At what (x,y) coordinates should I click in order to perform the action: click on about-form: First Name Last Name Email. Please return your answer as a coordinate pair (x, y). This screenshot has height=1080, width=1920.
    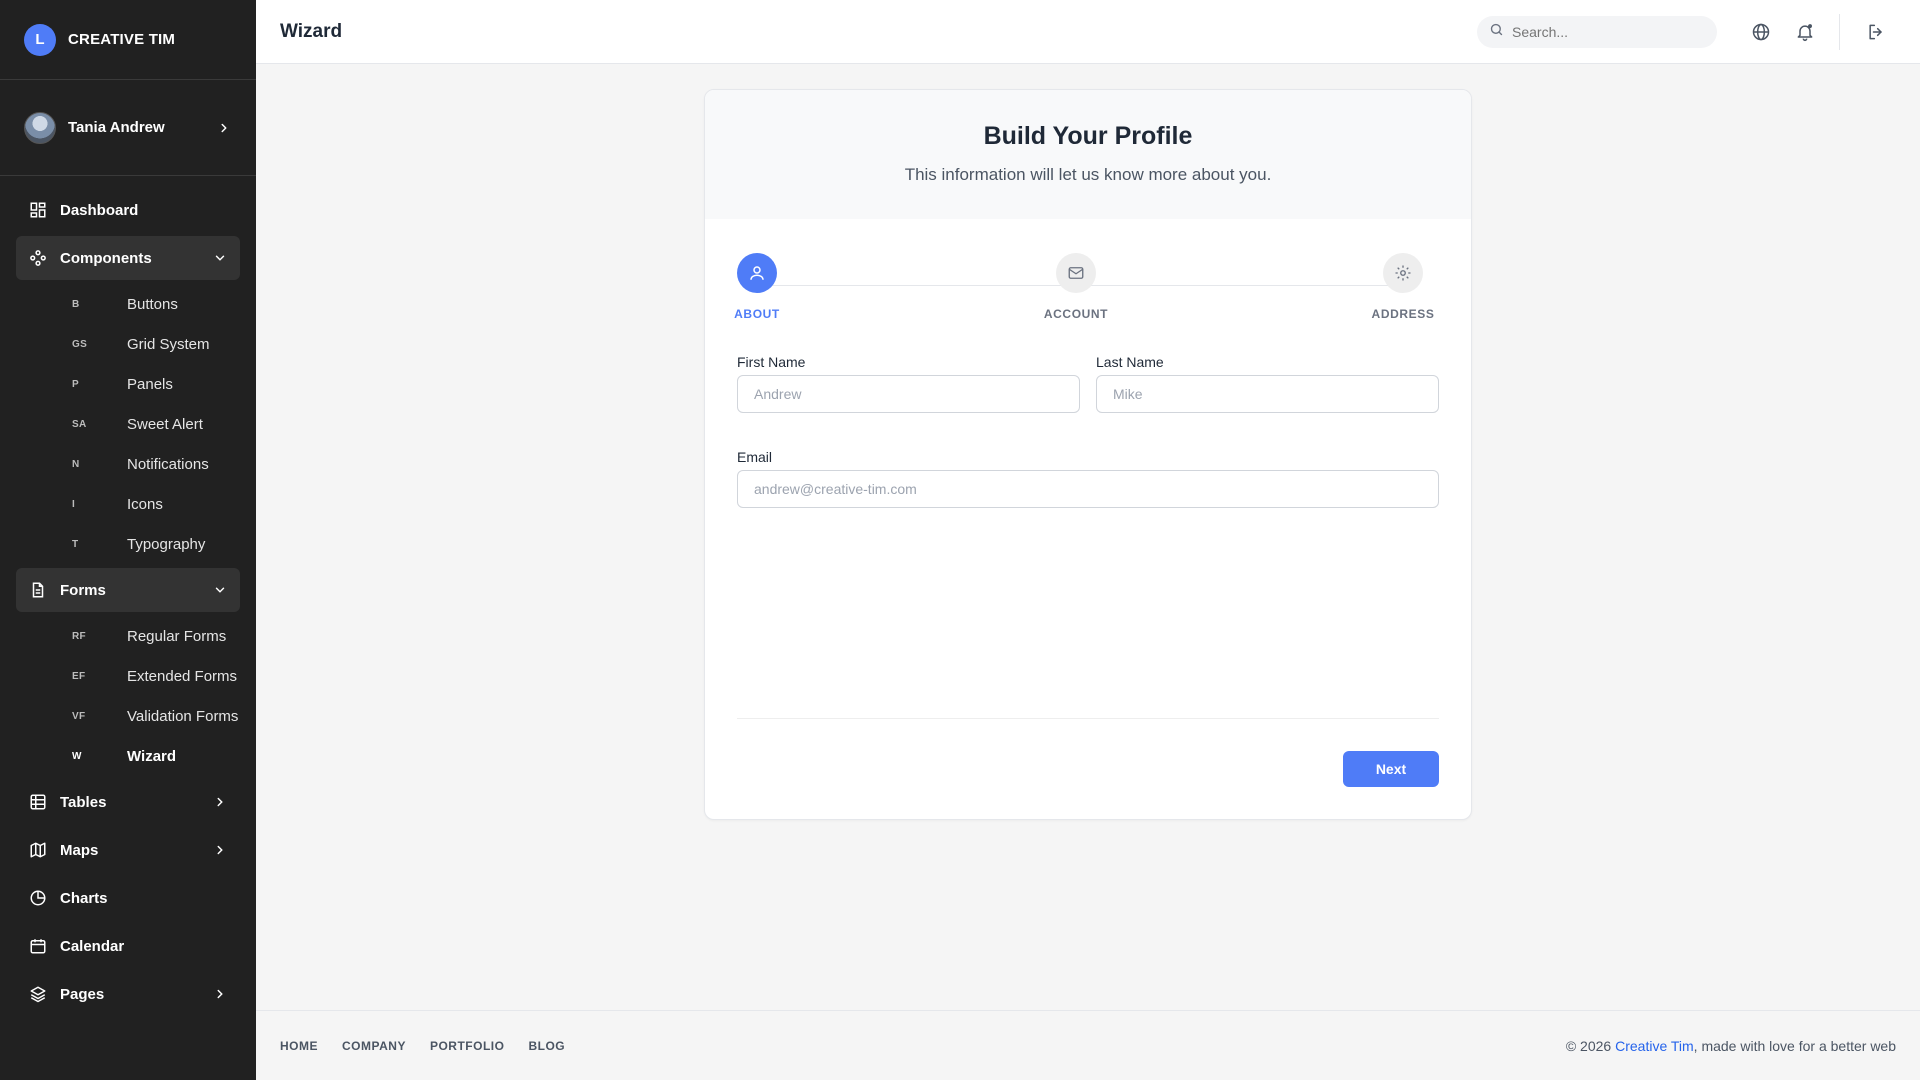
    Looking at the image, I should click on (1088, 431).